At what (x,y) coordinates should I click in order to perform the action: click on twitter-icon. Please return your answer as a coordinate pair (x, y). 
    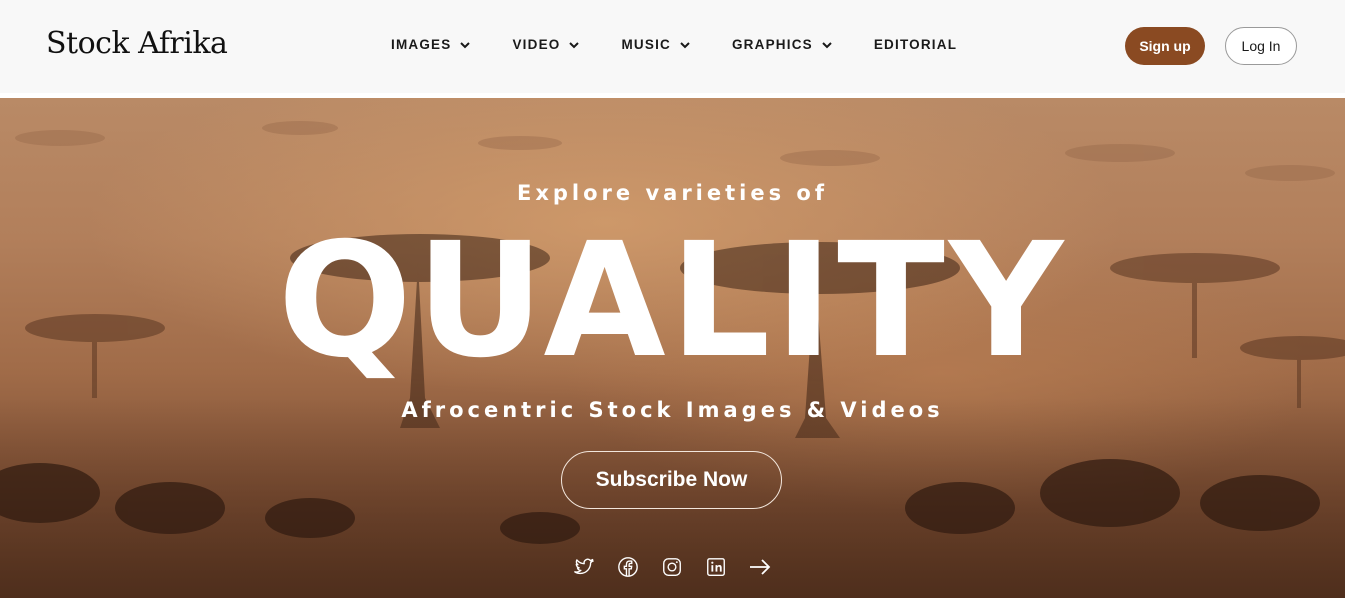
    Looking at the image, I should click on (584, 567).